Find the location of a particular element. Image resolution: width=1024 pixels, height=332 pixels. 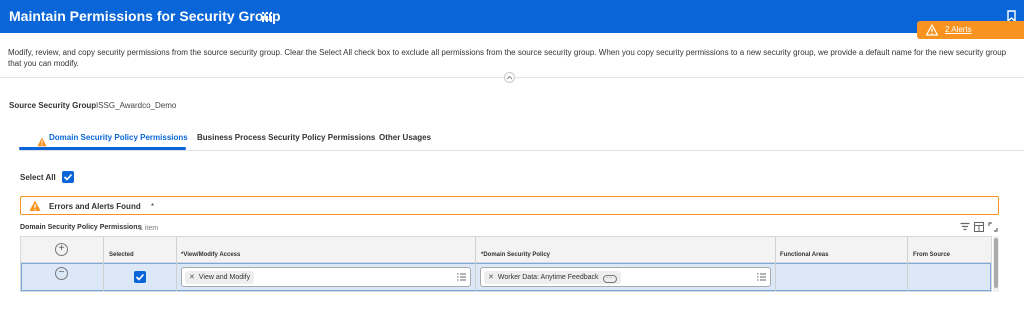

column-header-domain-security-policy: *Domain Security Policy is located at coordinates (515, 255).